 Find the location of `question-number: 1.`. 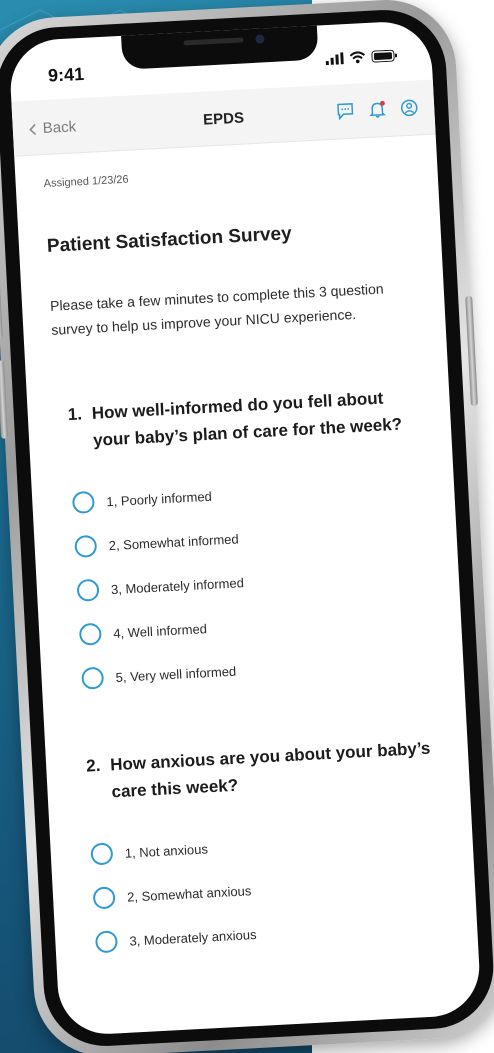

question-number: 1. is located at coordinates (75, 414).